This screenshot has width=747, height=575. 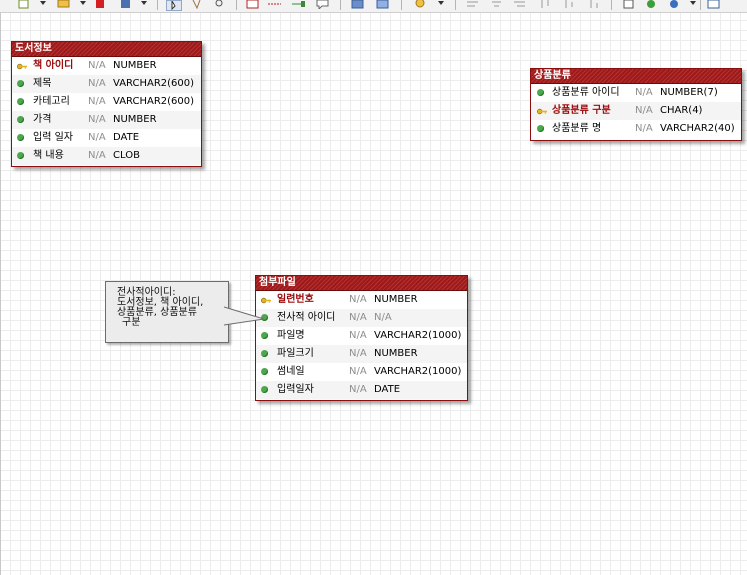 I want to click on align-bottom-icon, so click(x=595, y=4).